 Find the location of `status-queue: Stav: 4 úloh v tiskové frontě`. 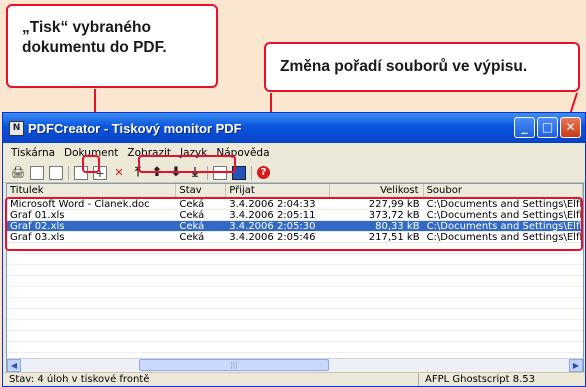

status-queue: Stav: 4 úloh v tiskové frontě is located at coordinates (79, 379).